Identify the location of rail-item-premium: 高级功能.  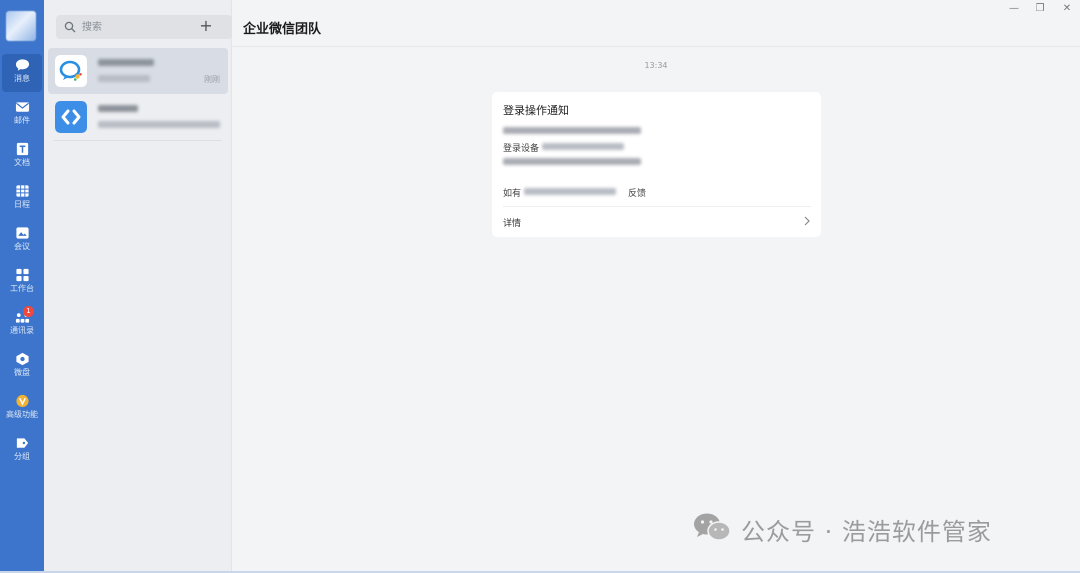
(22, 409).